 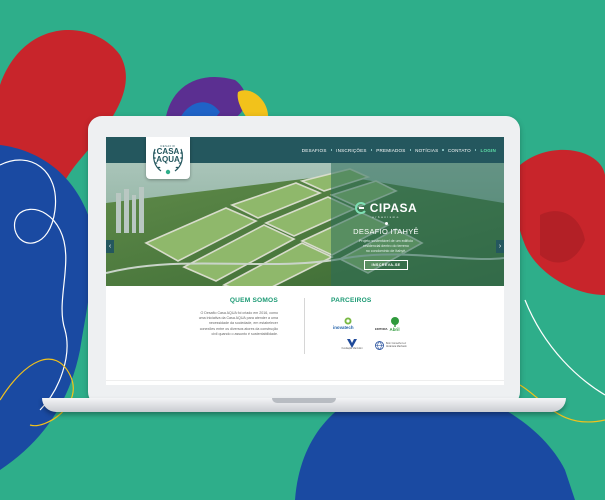 What do you see at coordinates (390, 150) in the screenshot?
I see `nav-item-premiados: PREMIADOS` at bounding box center [390, 150].